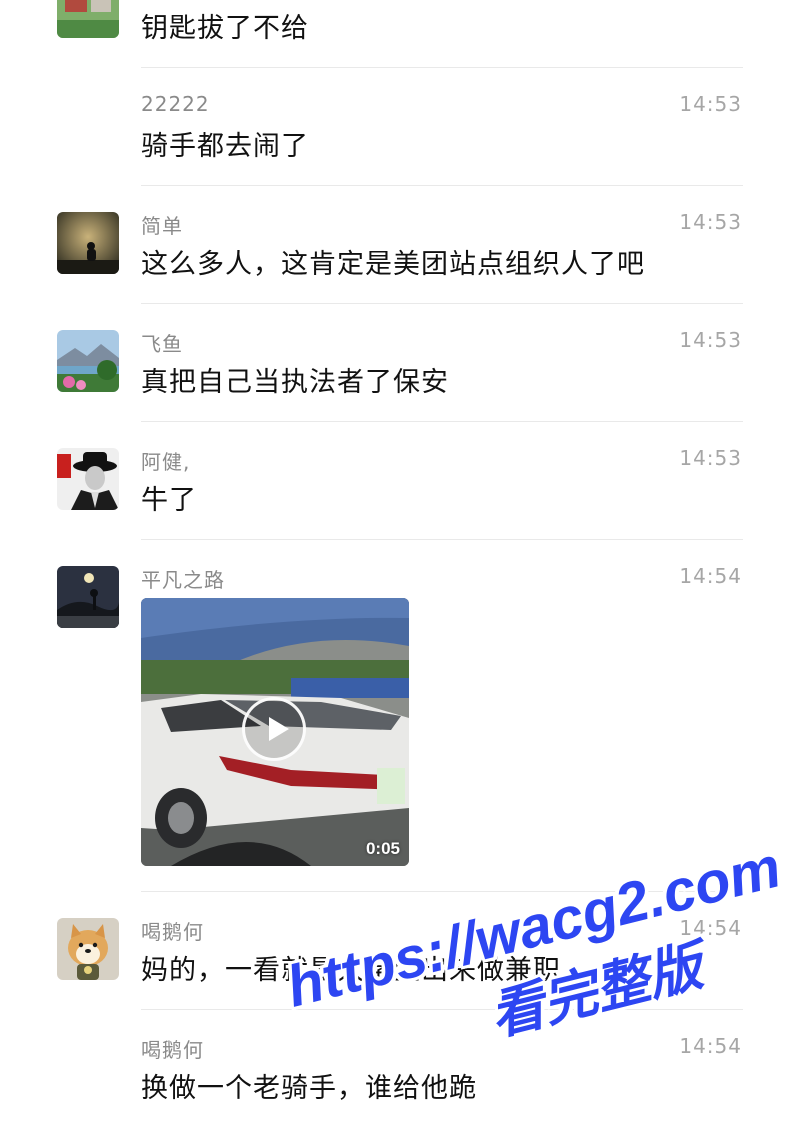 This screenshot has width=800, height=1128. I want to click on message-text: 牛了, so click(169, 500).